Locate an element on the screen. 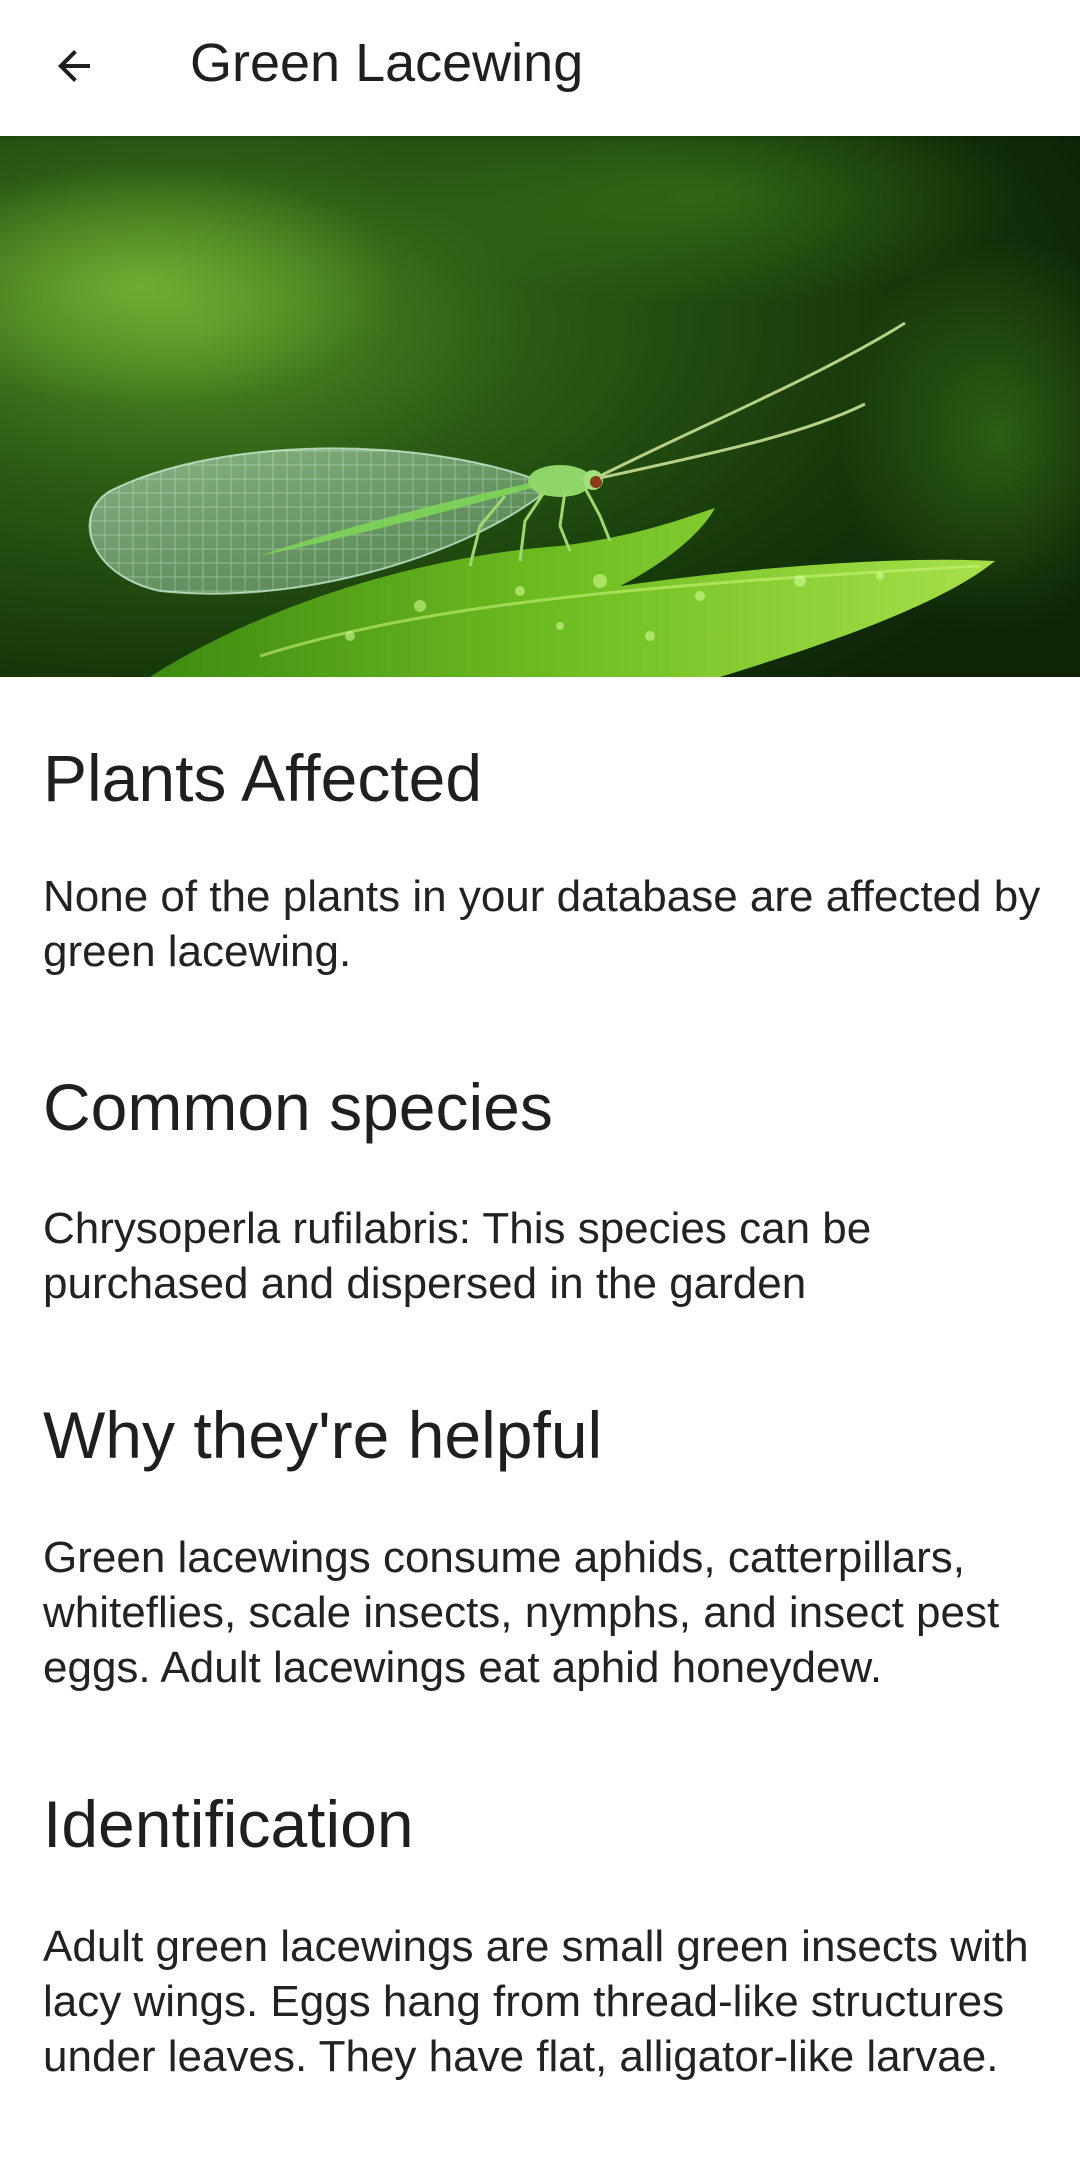  app-bar: Green Lacewing is located at coordinates (540, 68).